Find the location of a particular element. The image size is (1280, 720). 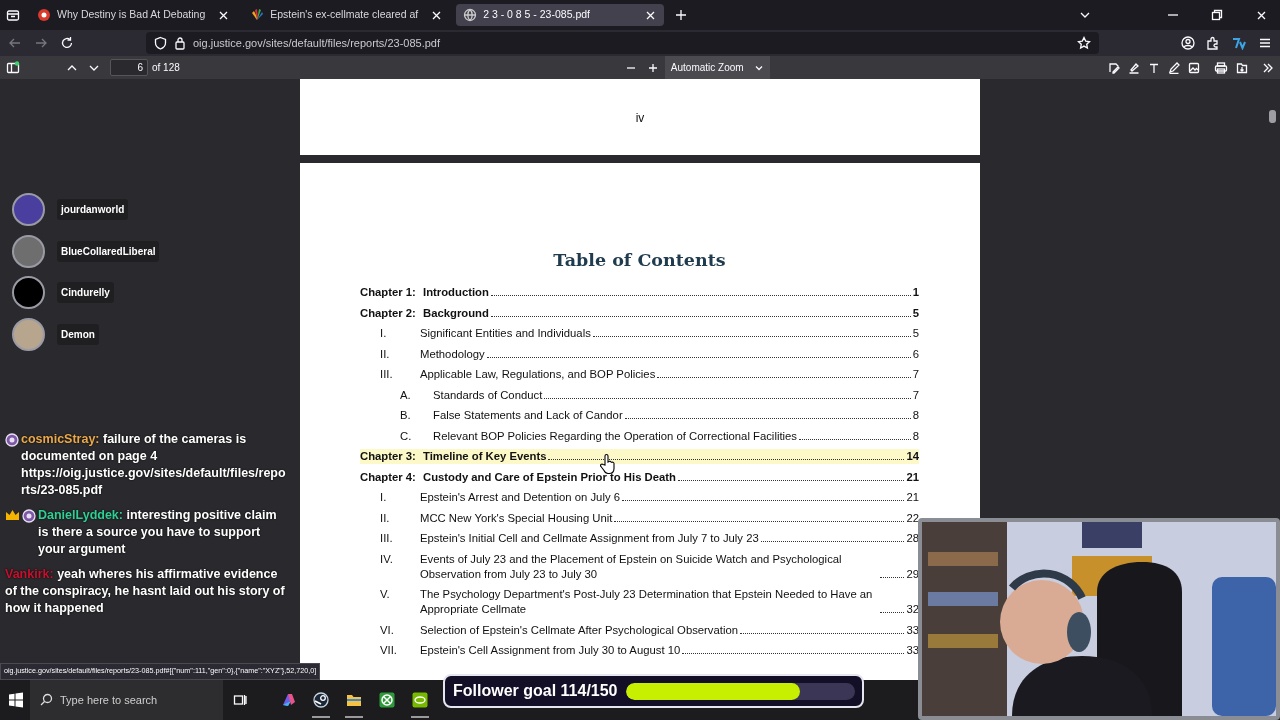

toc-entry-link: Methodology is located at coordinates (452, 354).